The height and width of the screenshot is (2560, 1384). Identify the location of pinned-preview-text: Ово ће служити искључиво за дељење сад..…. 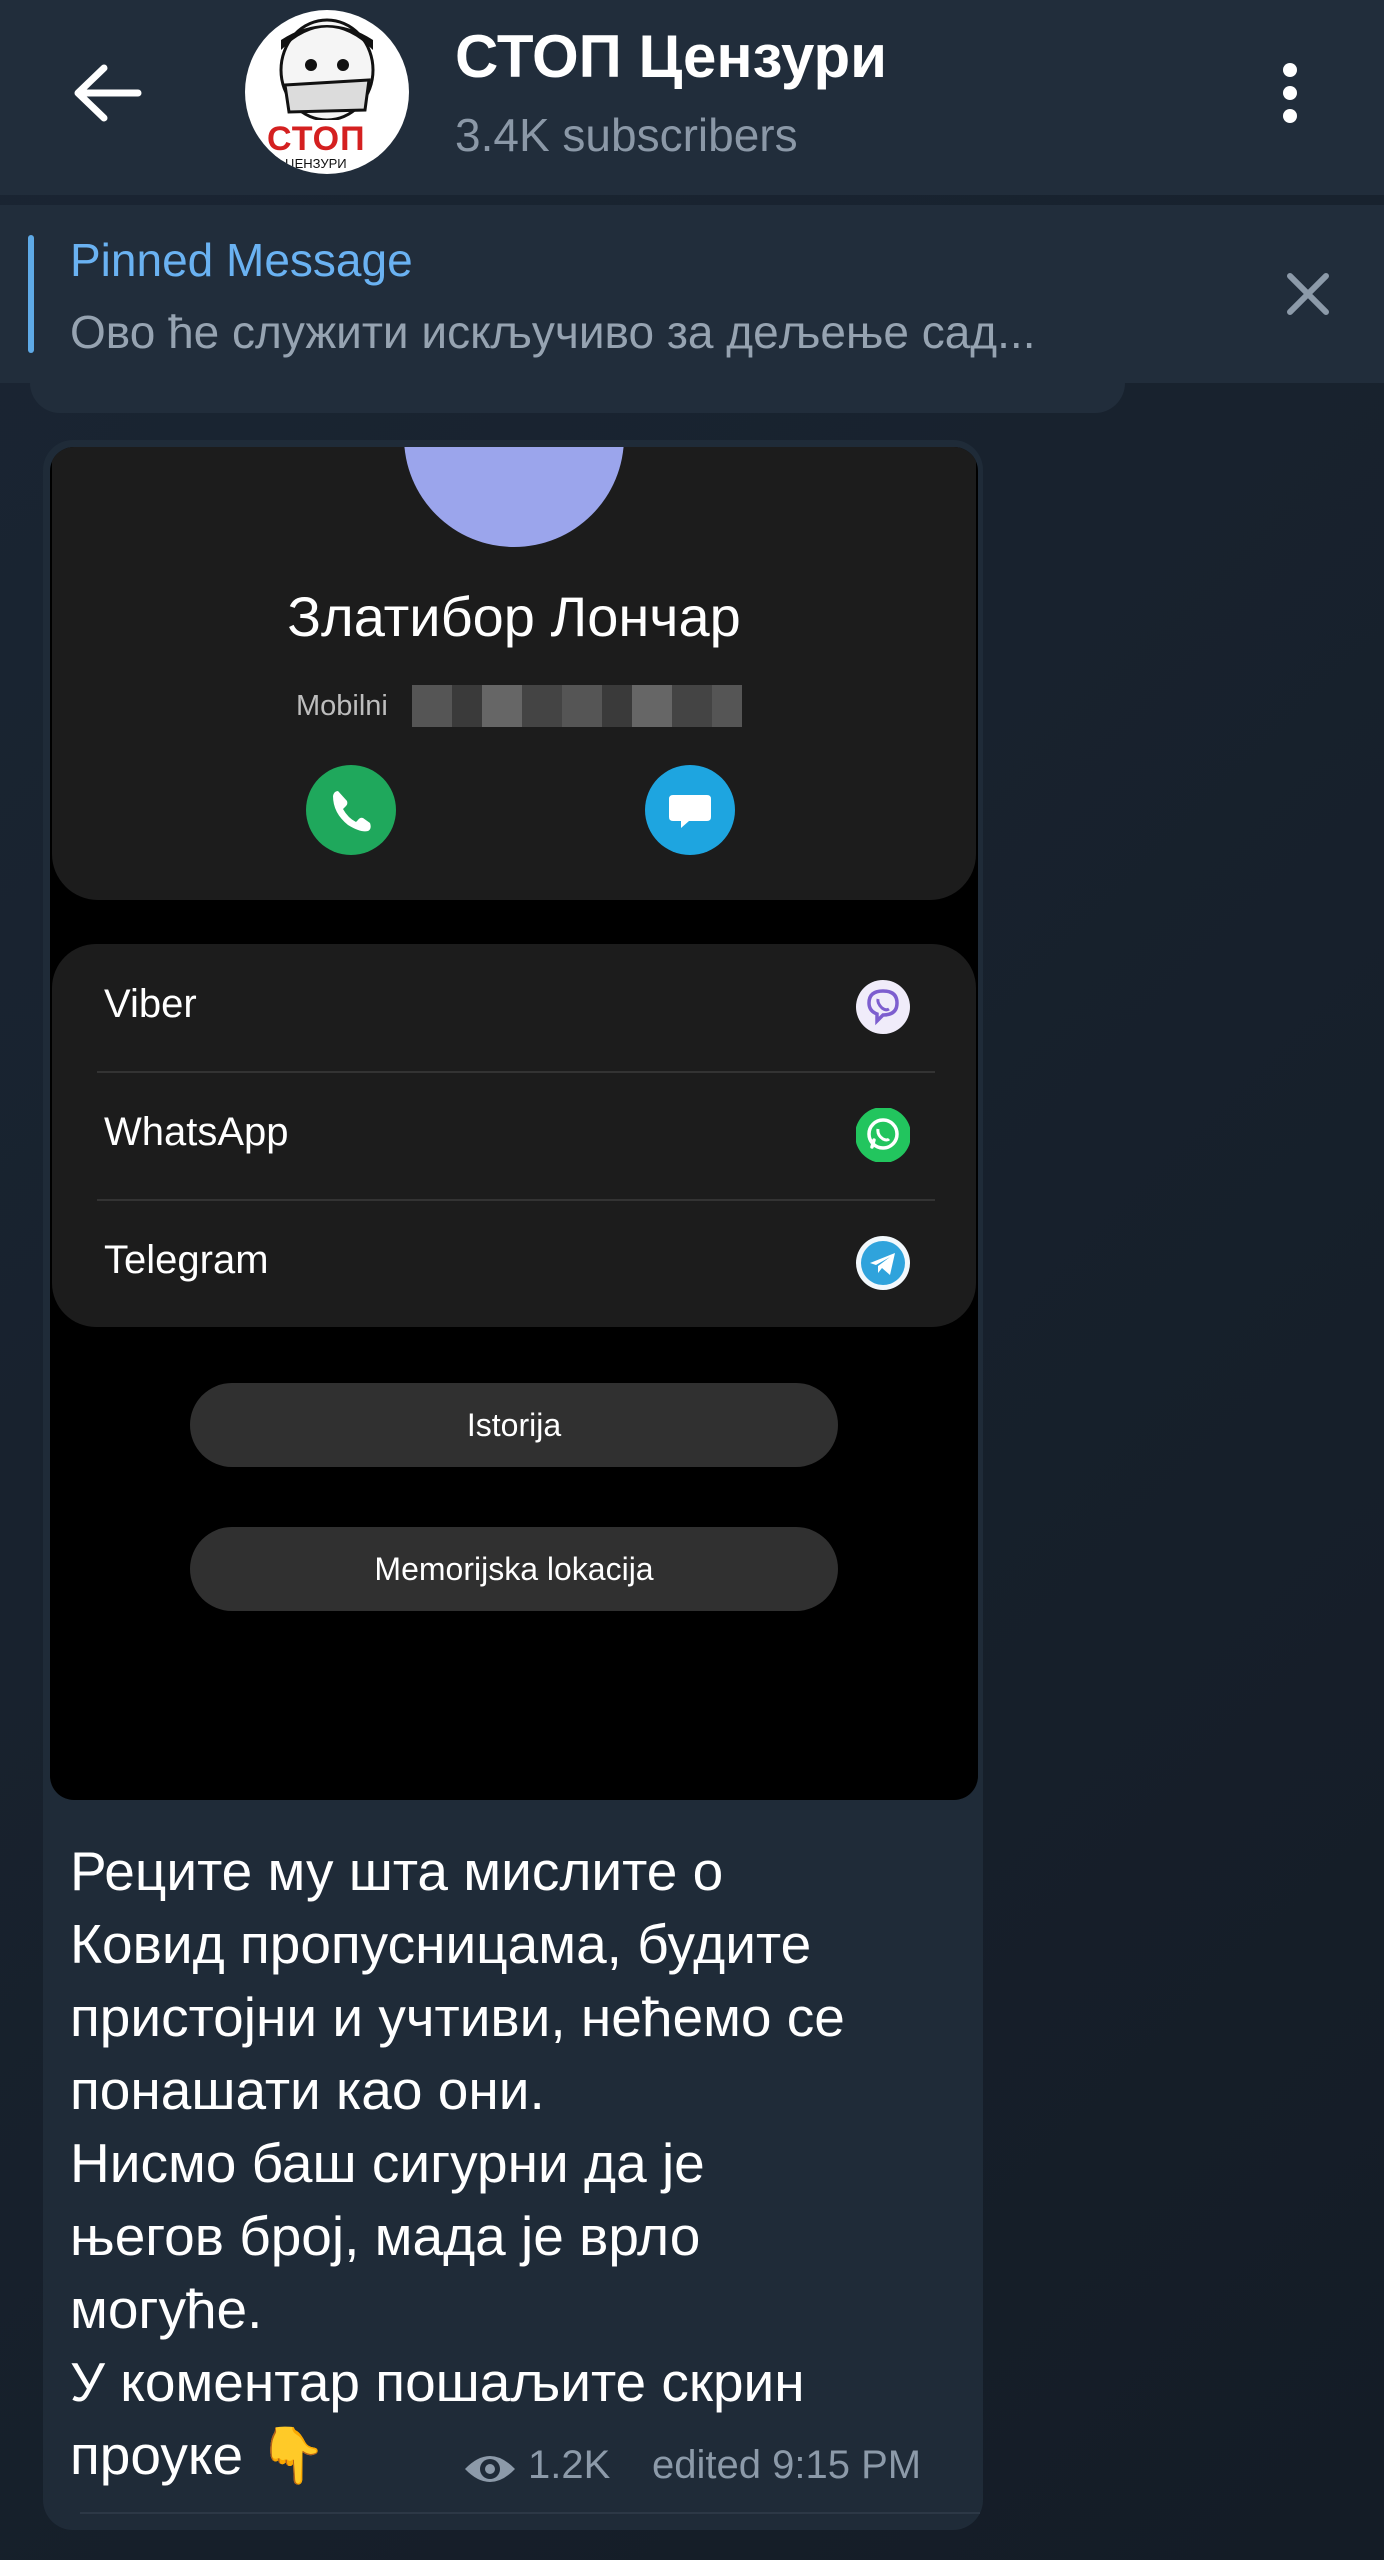
(553, 332).